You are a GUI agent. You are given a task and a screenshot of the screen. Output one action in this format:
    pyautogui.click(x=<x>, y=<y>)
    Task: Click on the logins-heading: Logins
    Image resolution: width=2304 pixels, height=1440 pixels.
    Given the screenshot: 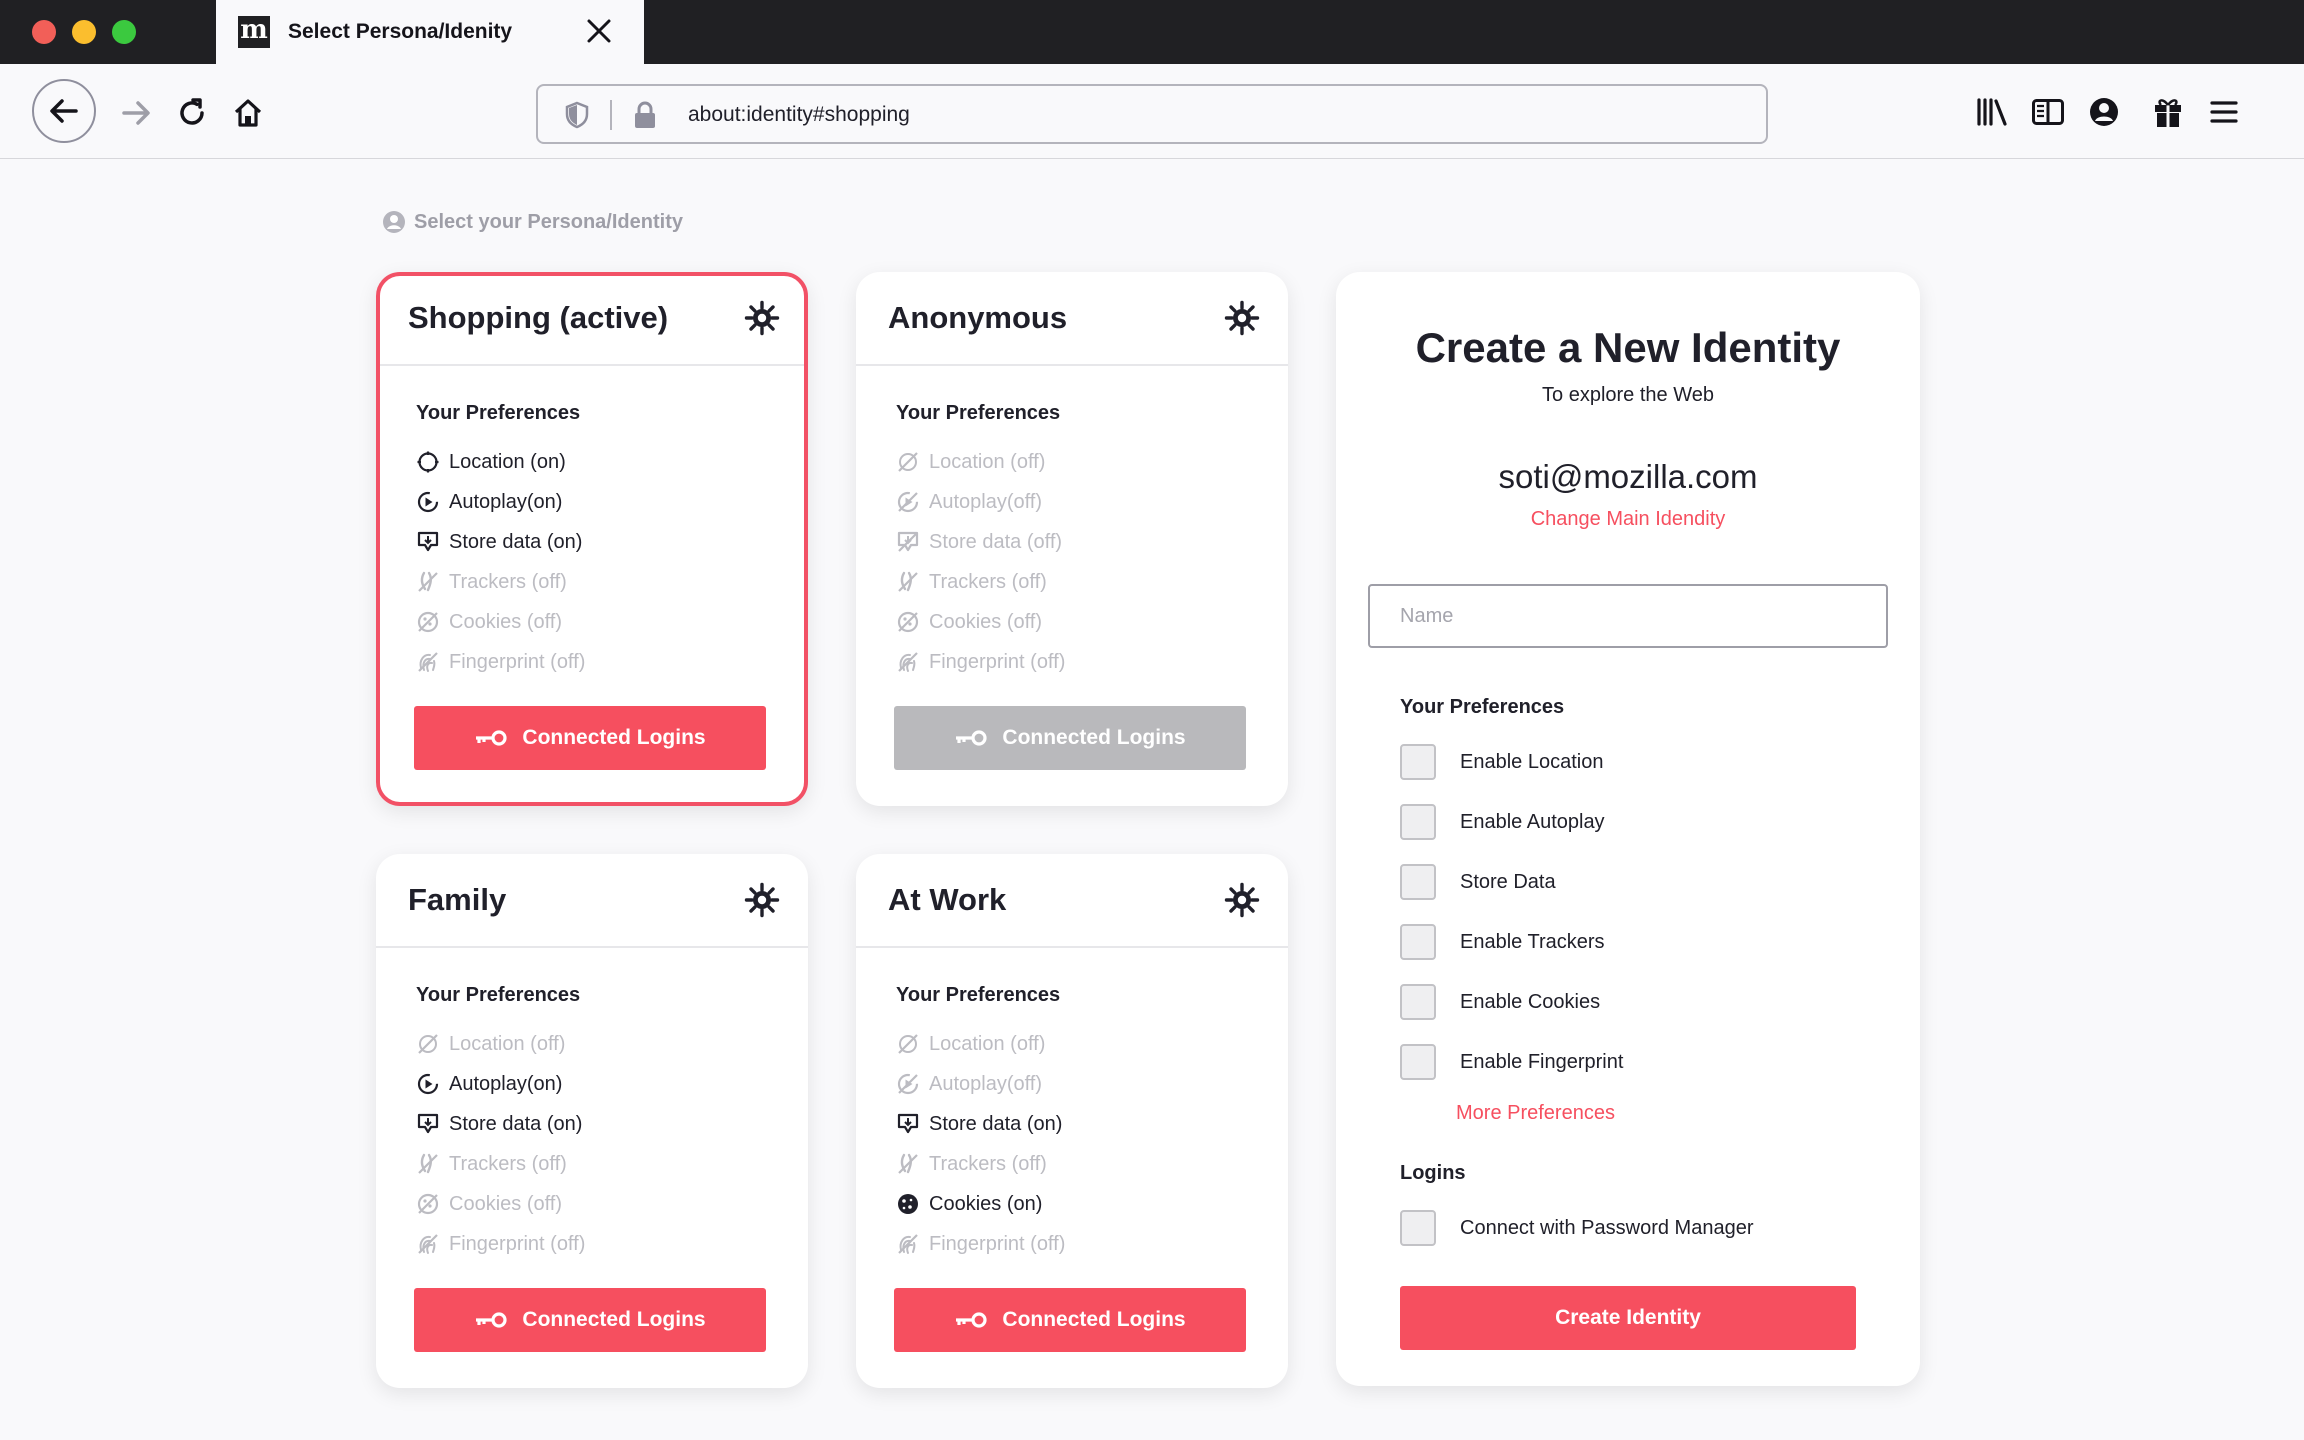 What is the action you would take?
    pyautogui.click(x=1433, y=1173)
    